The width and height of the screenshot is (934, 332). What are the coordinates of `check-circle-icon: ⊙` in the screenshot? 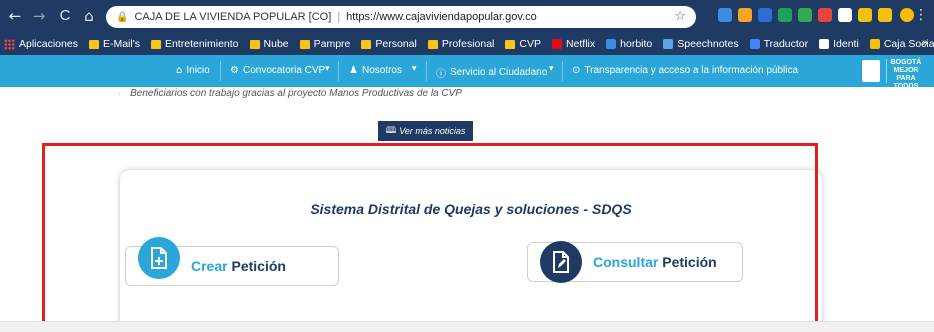 It's located at (576, 70).